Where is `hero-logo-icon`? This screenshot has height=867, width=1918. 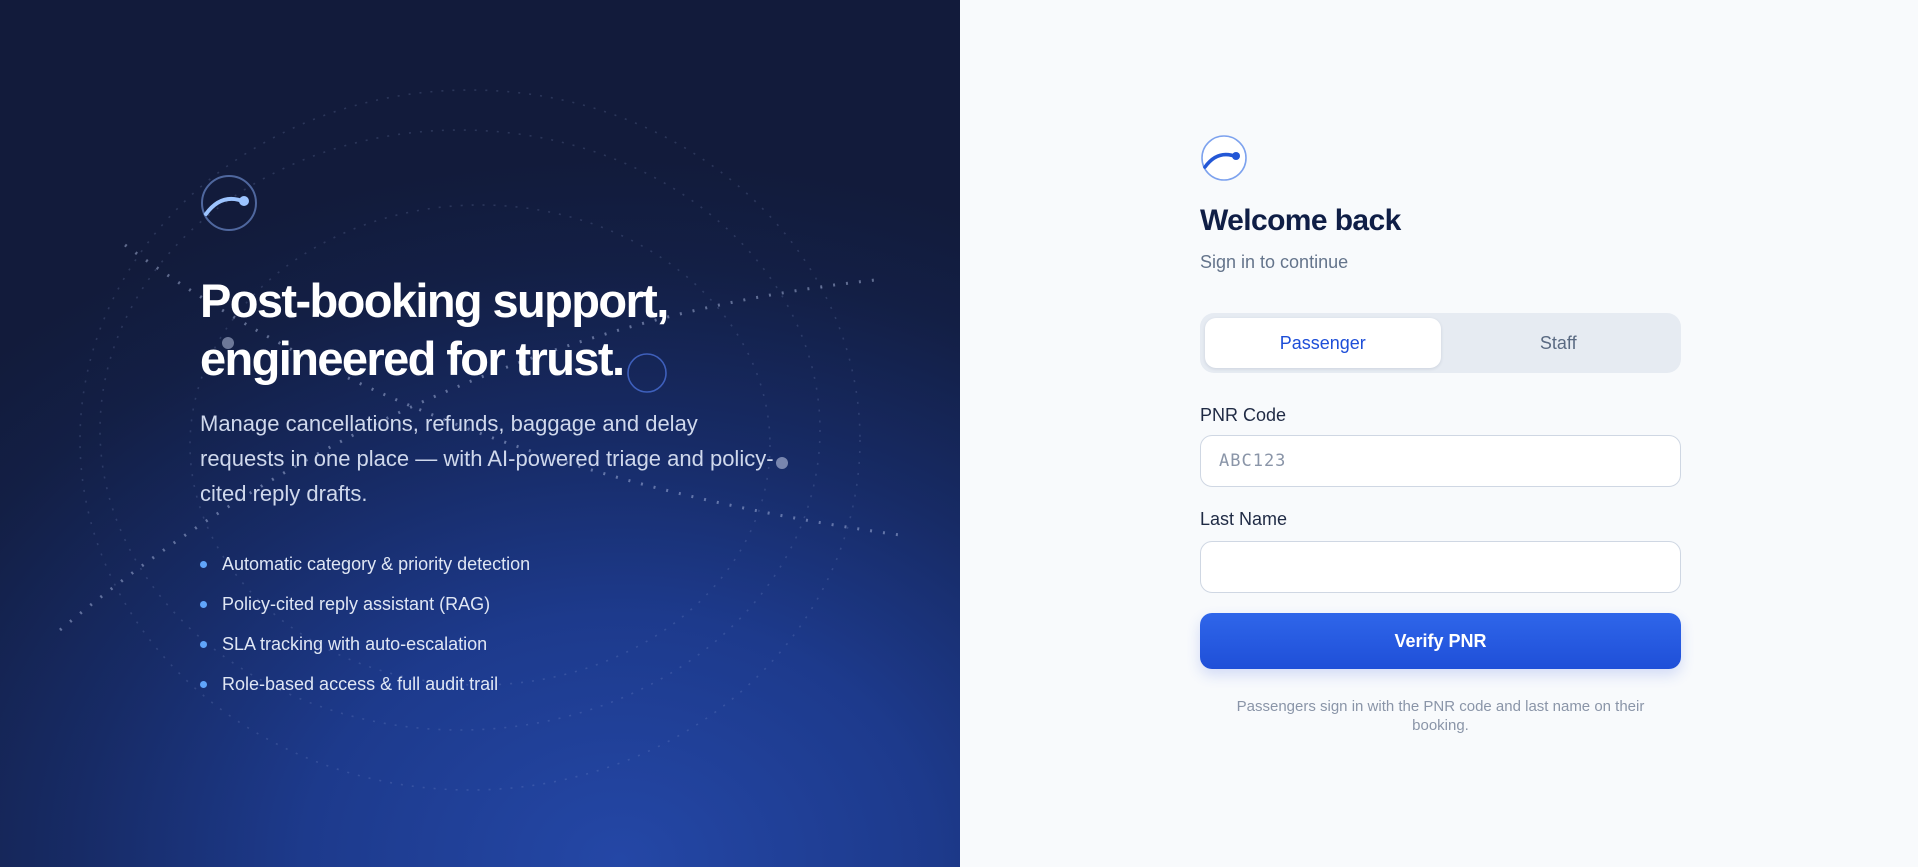
hero-logo-icon is located at coordinates (229, 203).